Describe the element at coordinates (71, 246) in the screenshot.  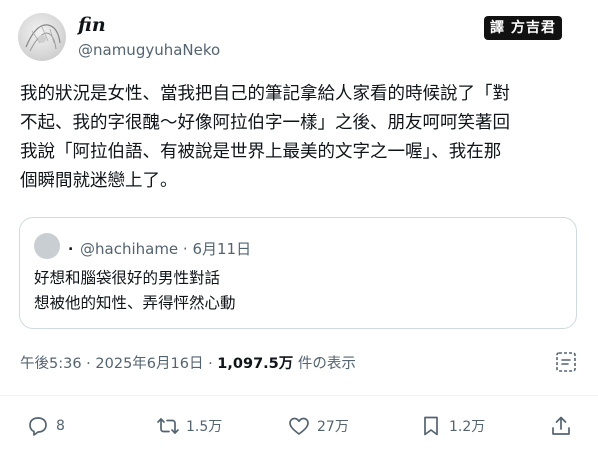
I see `quoted-display-name: .` at that location.